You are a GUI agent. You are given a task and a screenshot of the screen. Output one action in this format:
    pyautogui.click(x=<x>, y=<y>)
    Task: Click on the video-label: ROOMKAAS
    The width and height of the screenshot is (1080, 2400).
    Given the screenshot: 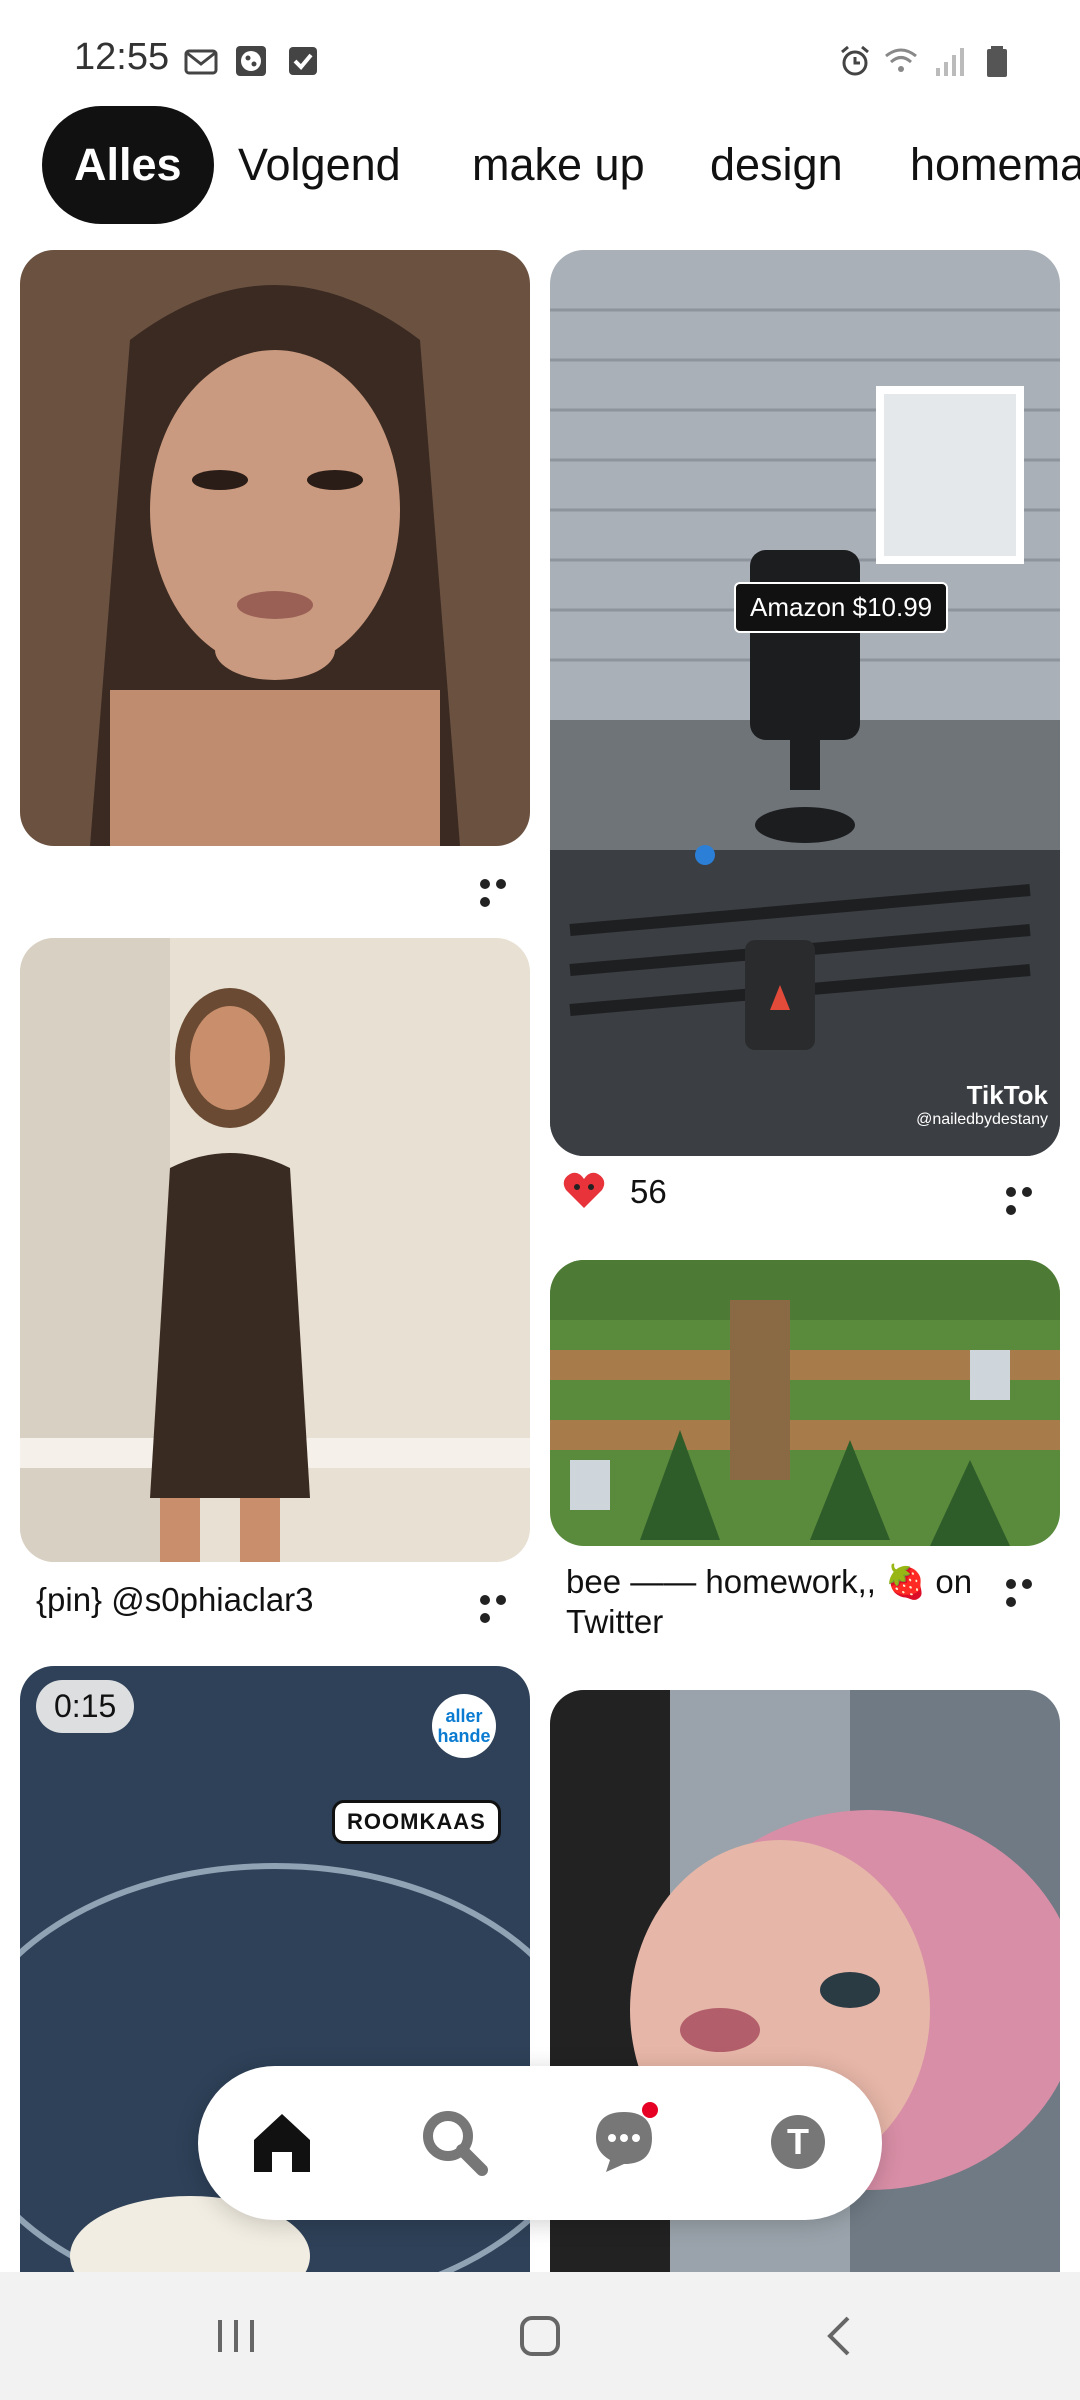 What is the action you would take?
    pyautogui.click(x=416, y=1822)
    